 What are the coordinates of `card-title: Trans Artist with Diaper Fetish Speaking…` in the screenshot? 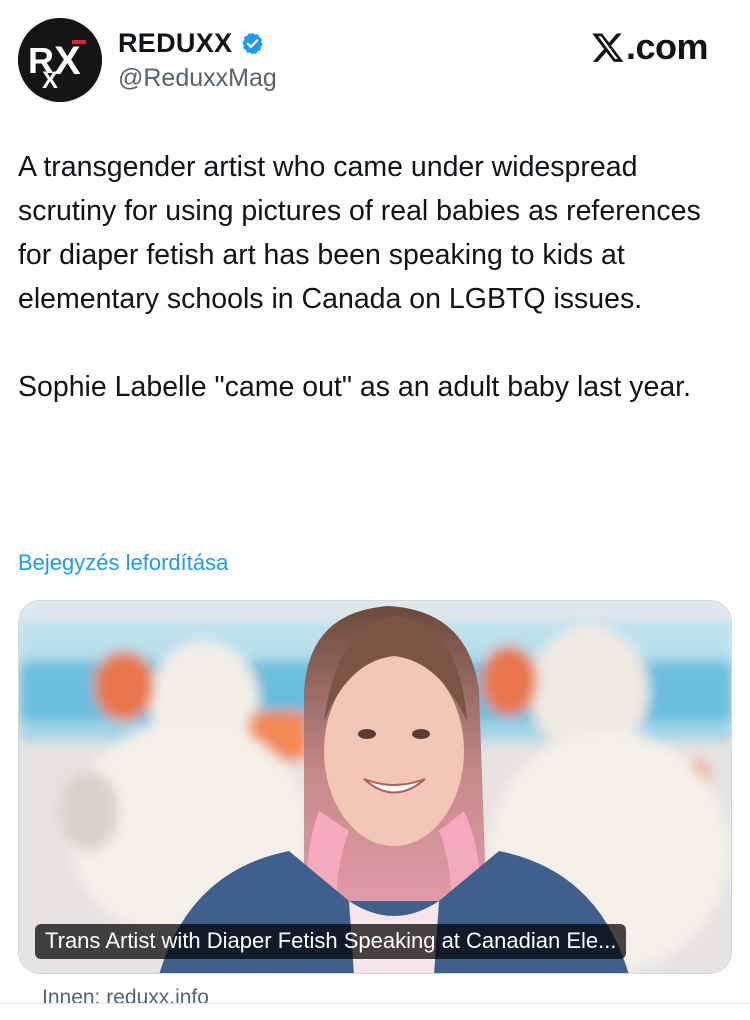 It's located at (331, 941).